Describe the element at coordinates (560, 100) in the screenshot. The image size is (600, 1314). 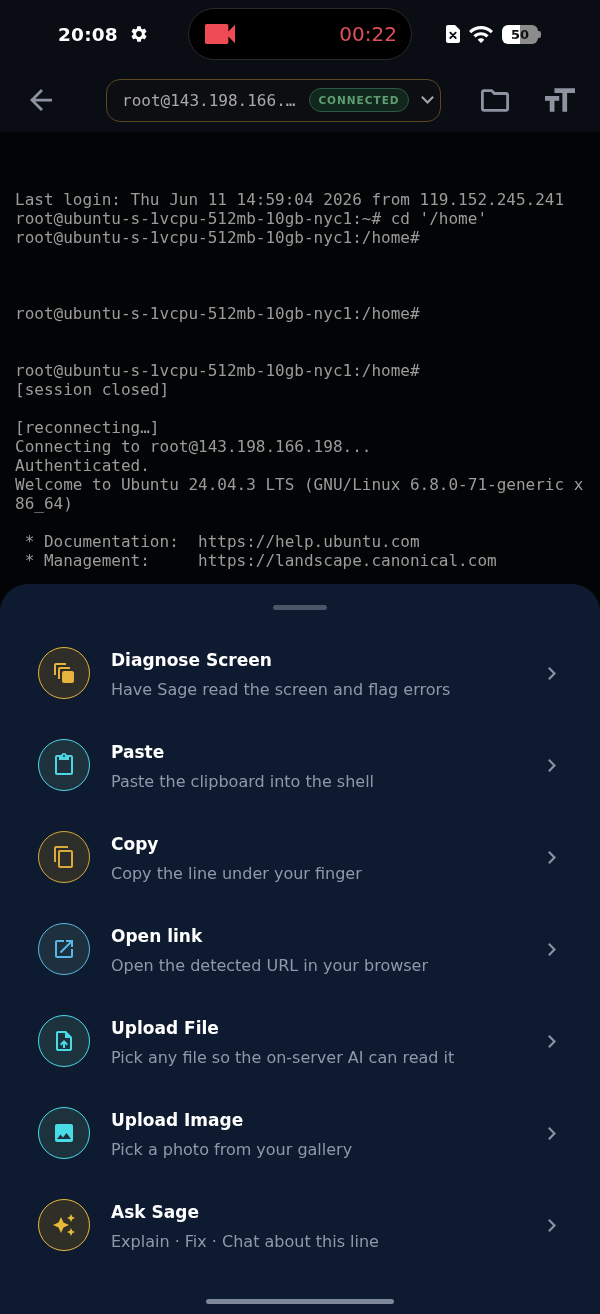
I see `text-size-icon` at that location.